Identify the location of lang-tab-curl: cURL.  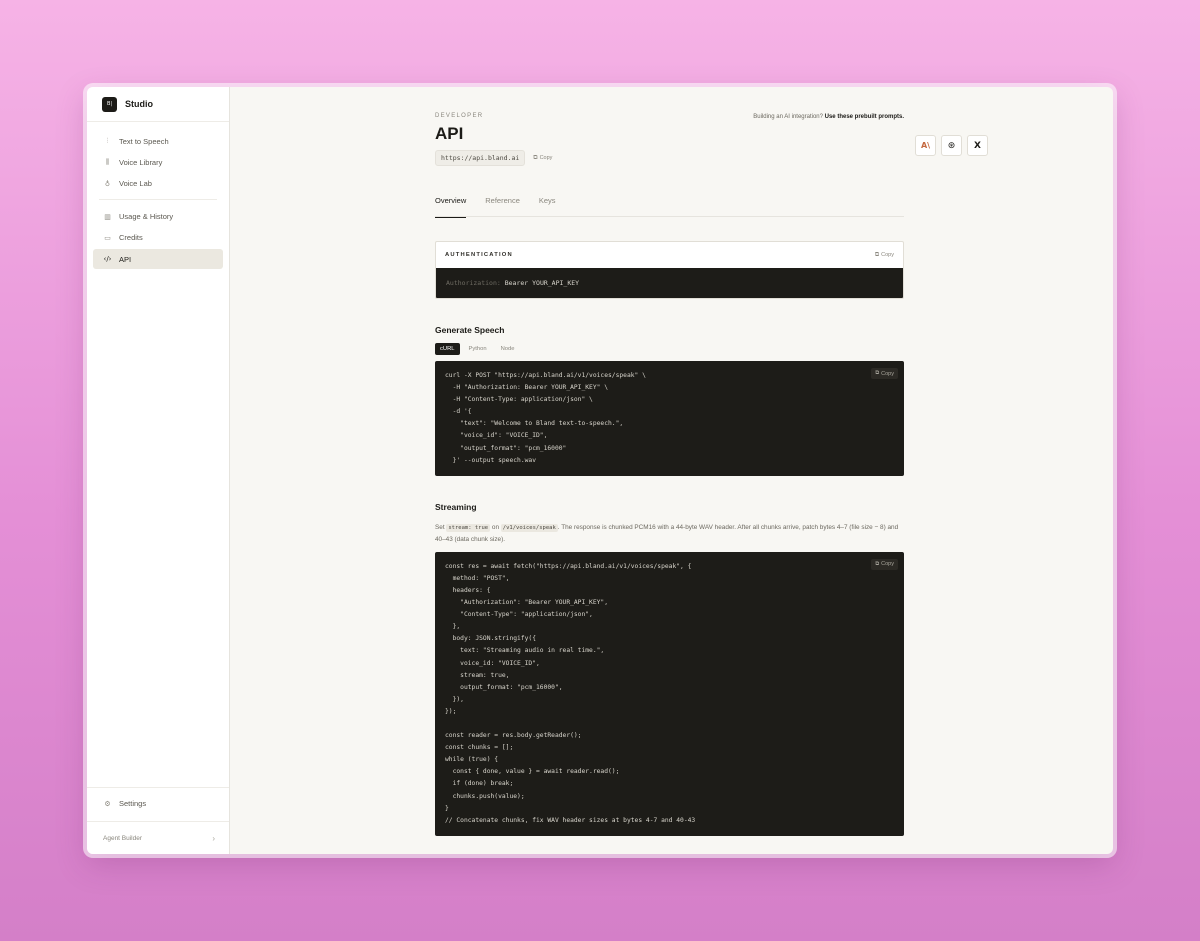
(447, 349).